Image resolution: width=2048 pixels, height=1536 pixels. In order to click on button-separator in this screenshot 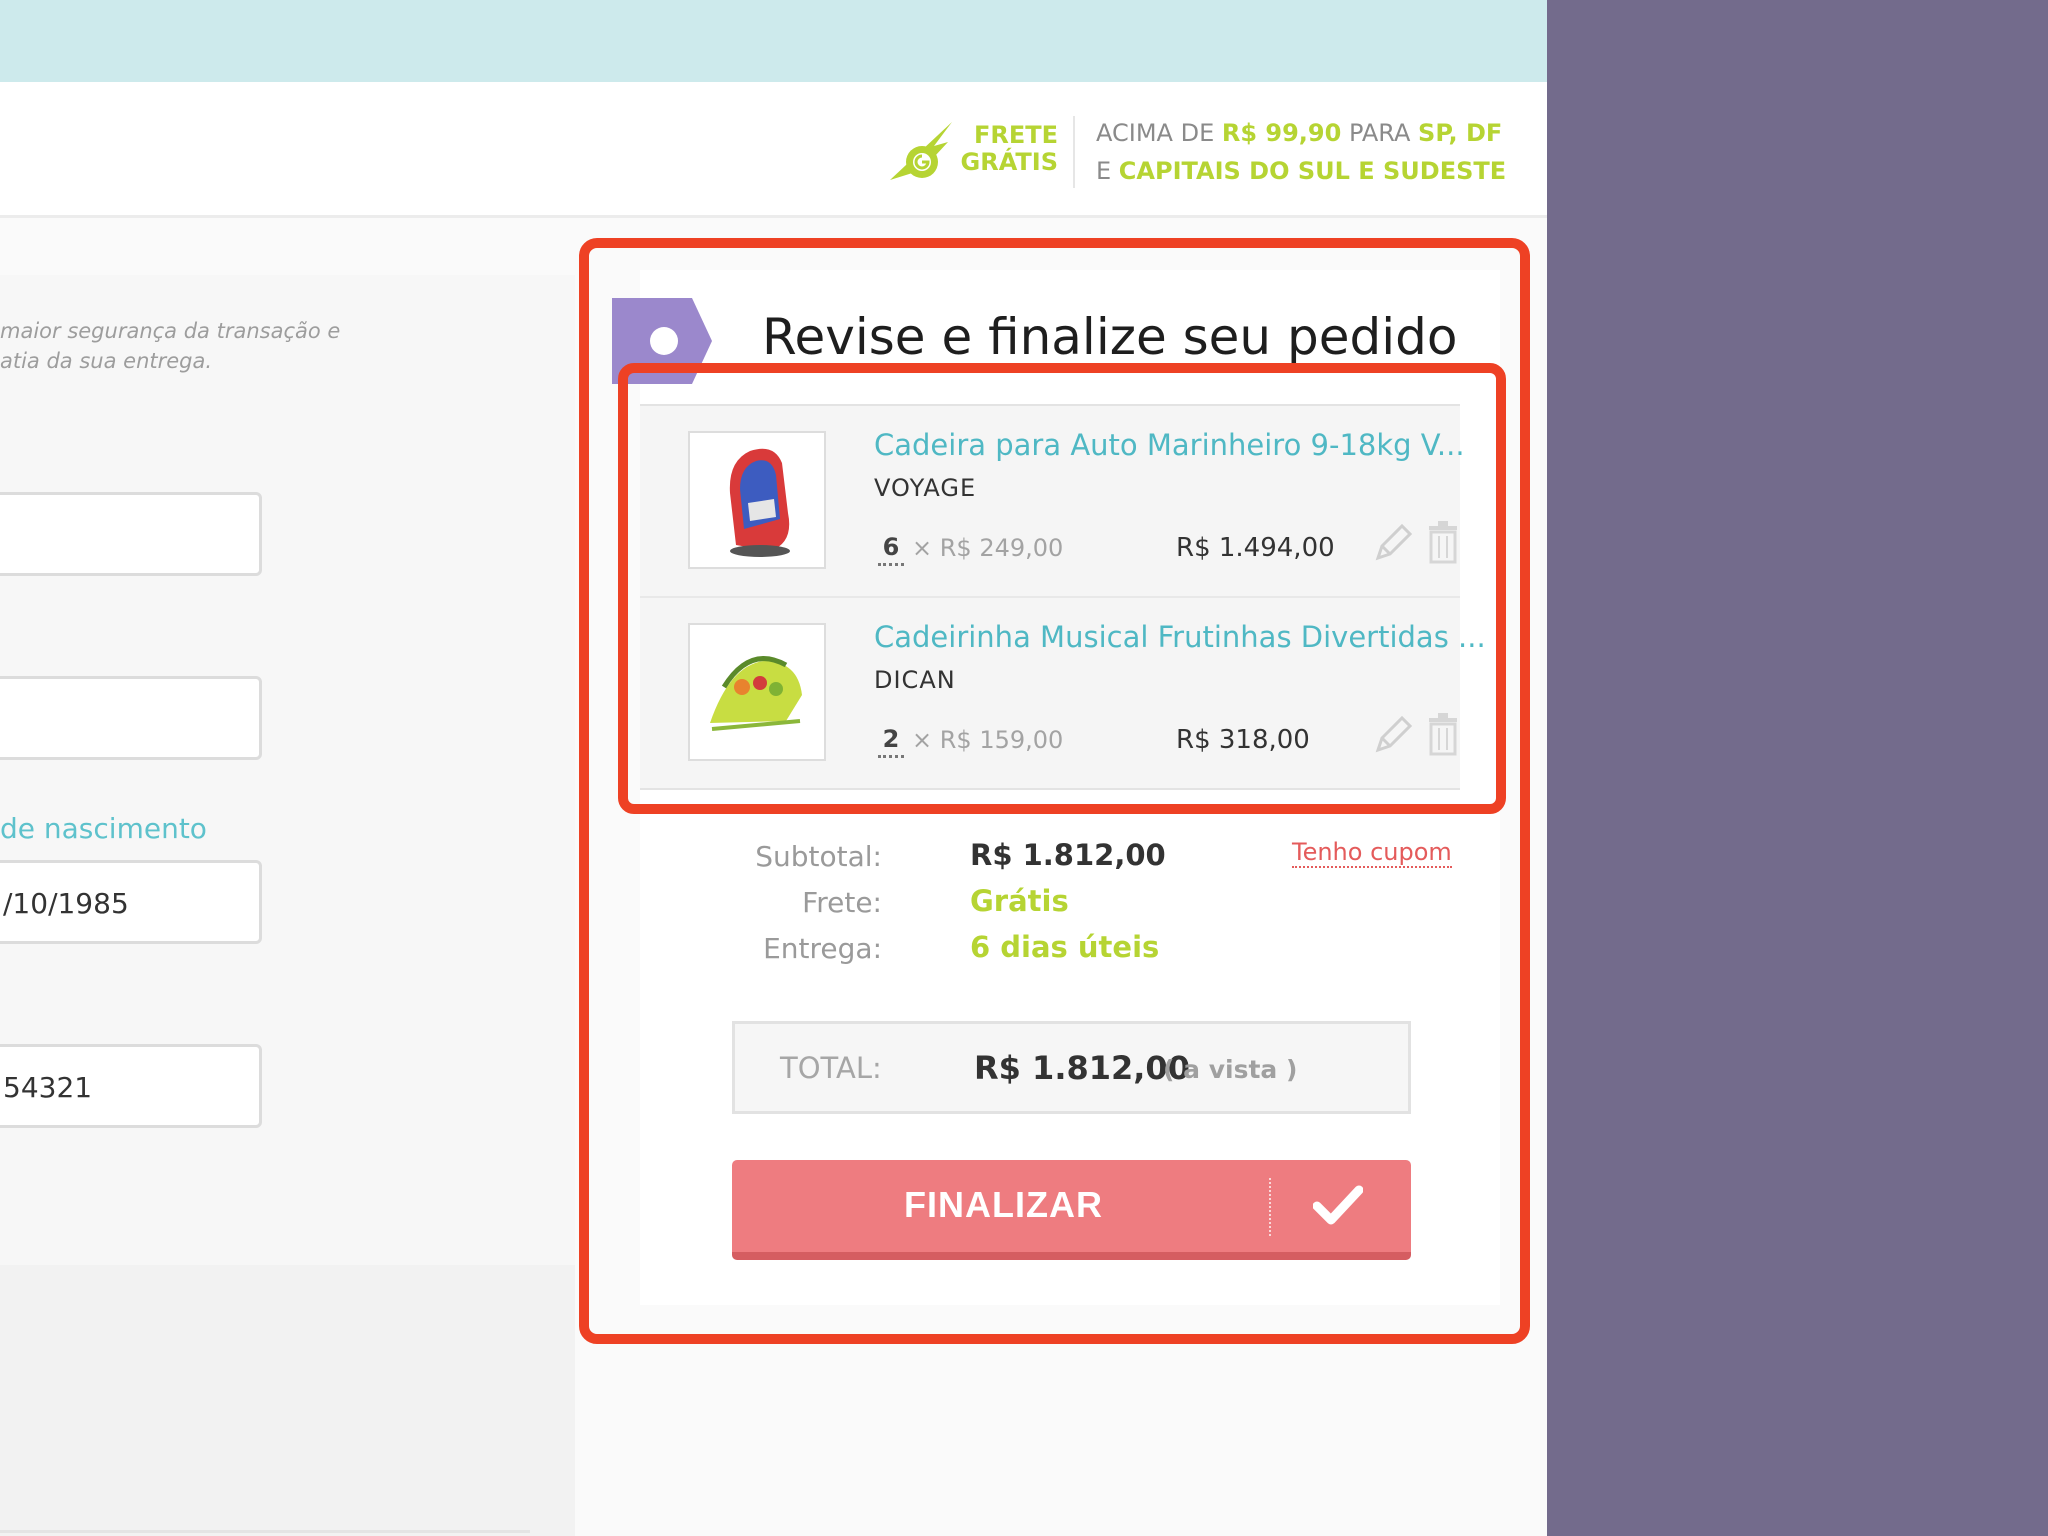, I will do `click(1270, 1207)`.